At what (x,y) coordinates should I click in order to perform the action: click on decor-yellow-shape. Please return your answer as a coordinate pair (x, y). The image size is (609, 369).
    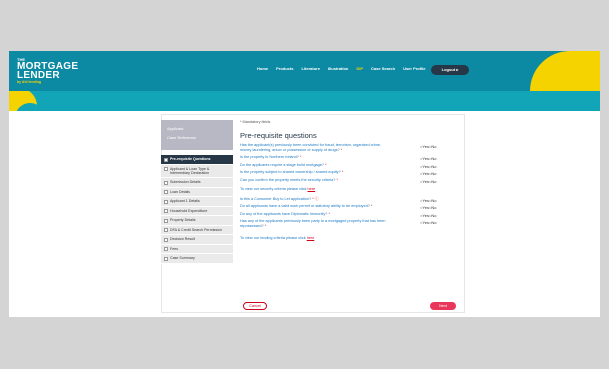
    Looking at the image, I should click on (565, 71).